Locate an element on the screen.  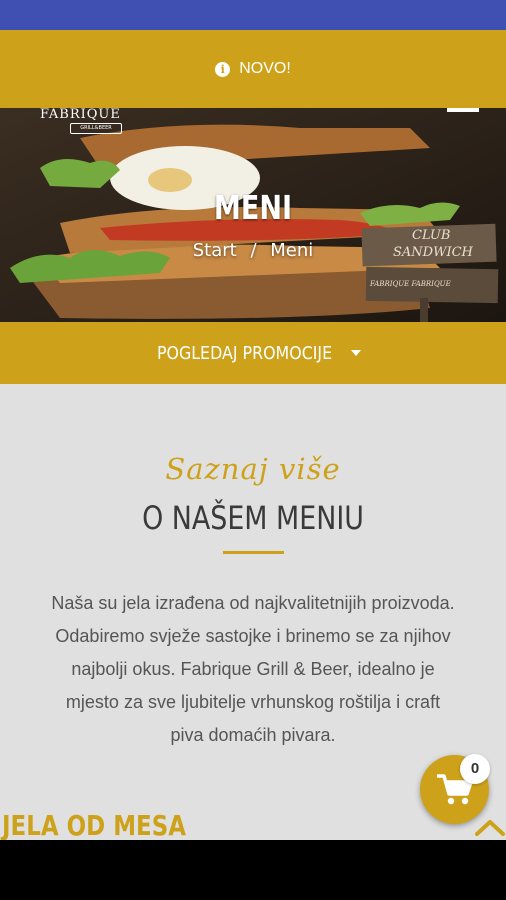
news-banner: i NOVO! is located at coordinates (253, 69).